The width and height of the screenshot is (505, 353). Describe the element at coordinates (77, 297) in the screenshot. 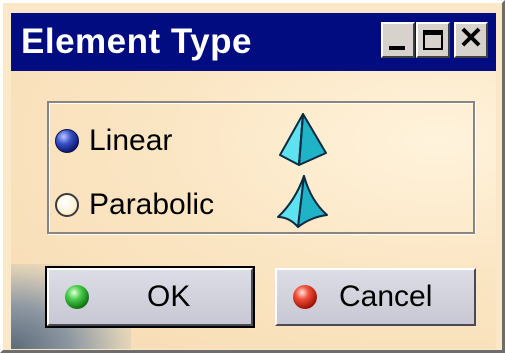

I see `green-ball-icon` at that location.